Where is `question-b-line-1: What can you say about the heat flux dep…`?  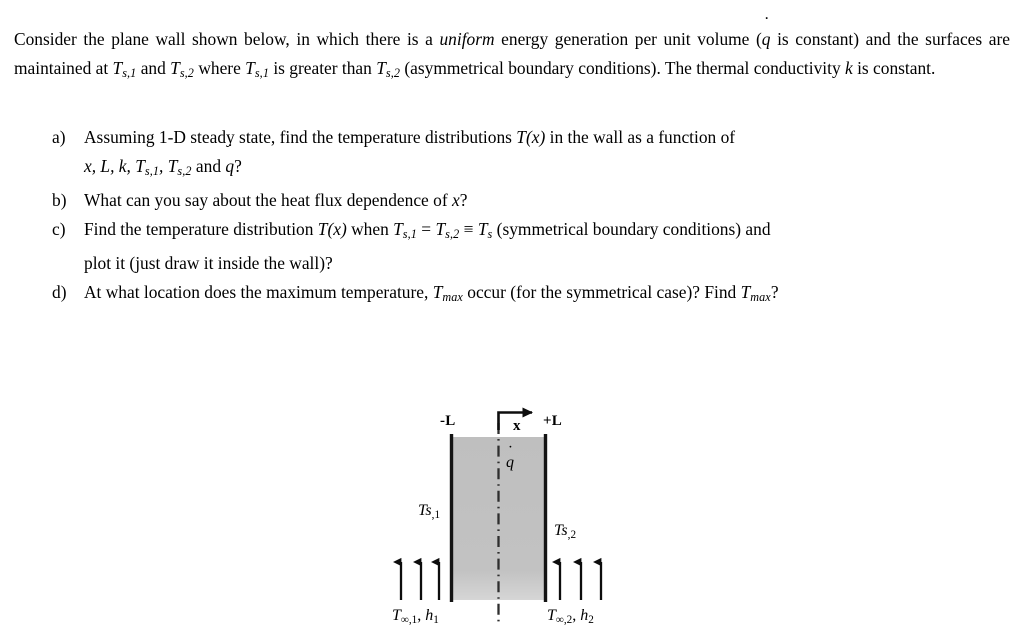 question-b-line-1: What can you say about the heat flux dep… is located at coordinates (538, 200).